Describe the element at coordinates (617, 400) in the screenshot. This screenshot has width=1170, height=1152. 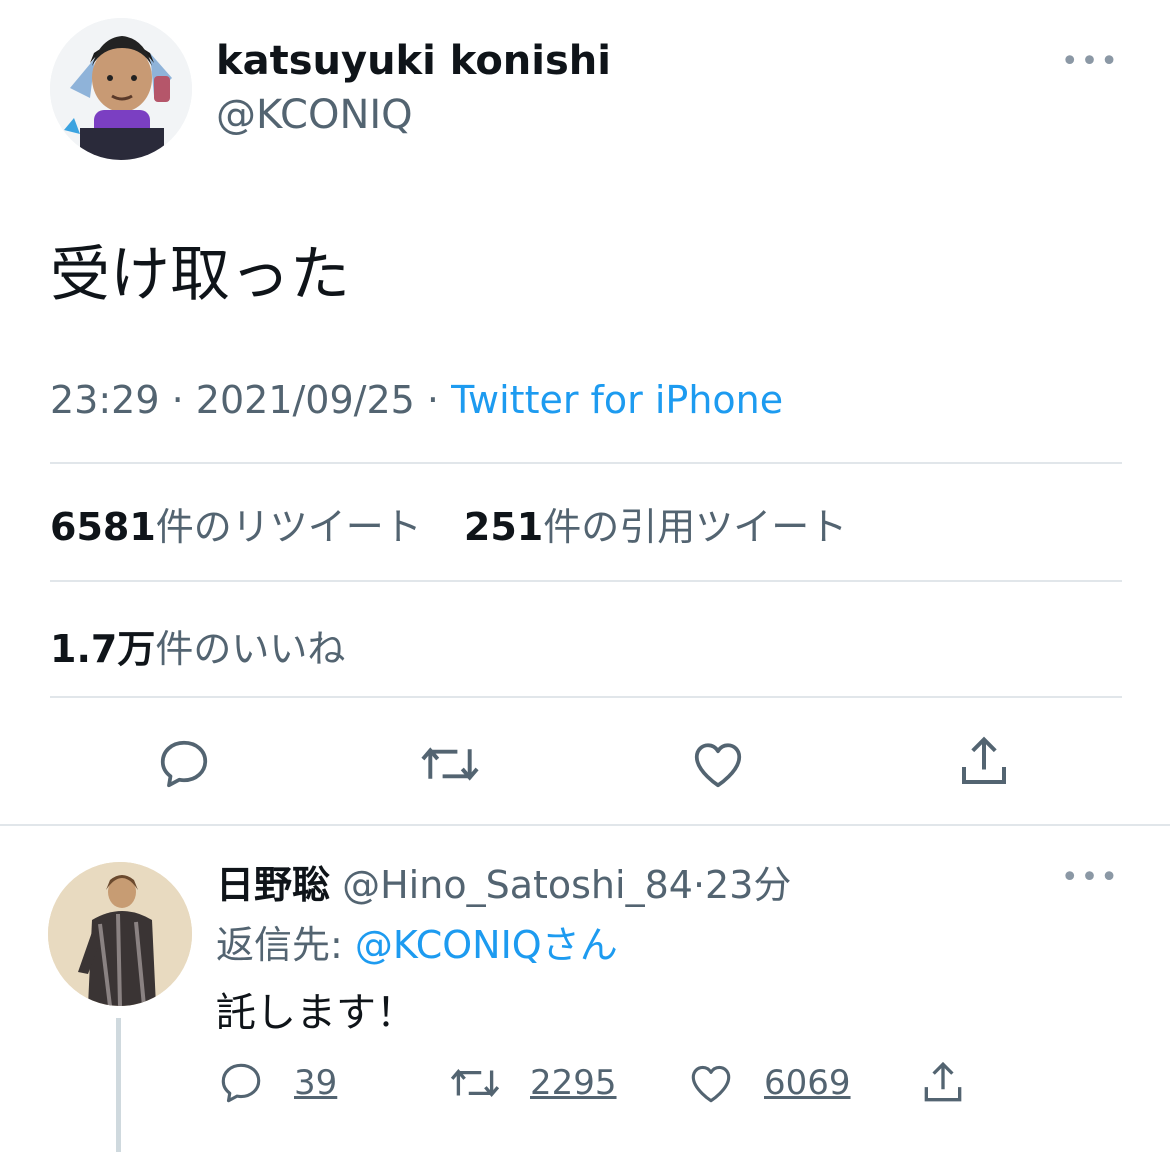
I see `tweet-source-link: Twitter for iPhone` at that location.